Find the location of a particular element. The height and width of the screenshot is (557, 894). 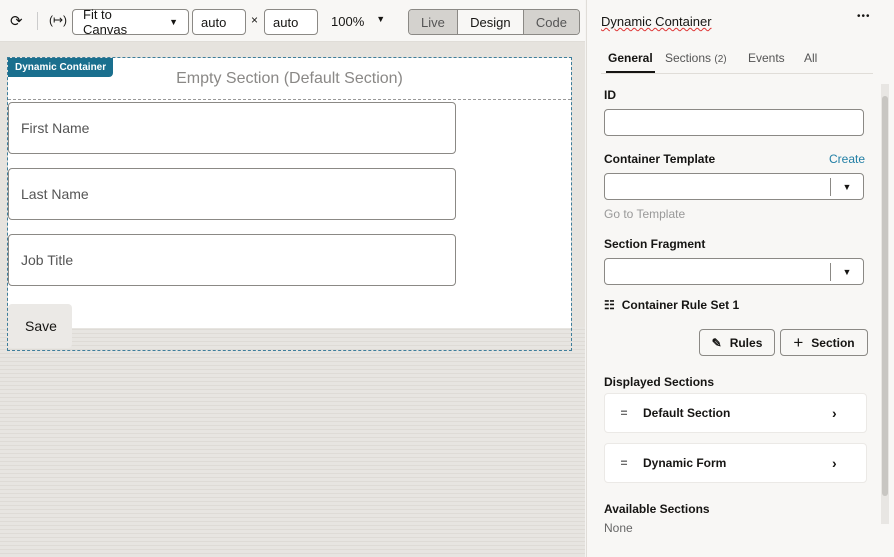

fit-width-icon: (↦) is located at coordinates (58, 20).